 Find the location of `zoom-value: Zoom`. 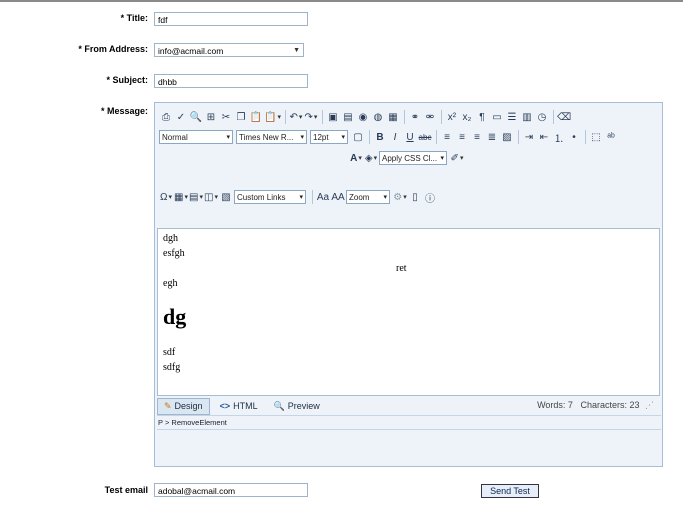

zoom-value: Zoom is located at coordinates (359, 197).